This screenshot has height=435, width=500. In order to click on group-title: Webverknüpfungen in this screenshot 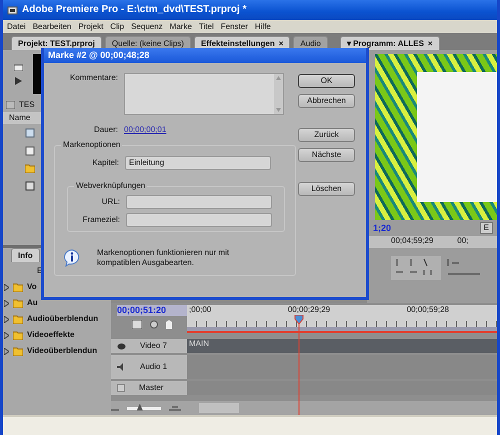, I will do `click(111, 186)`.